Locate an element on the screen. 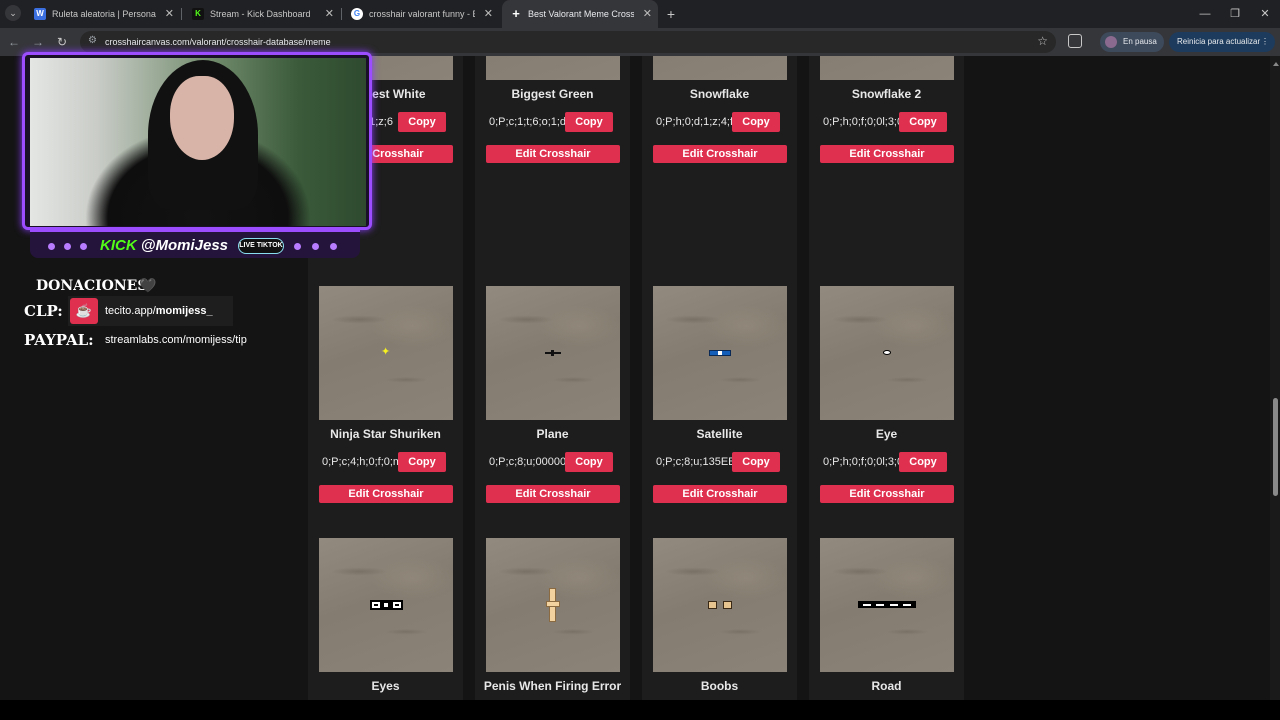 The width and height of the screenshot is (1280, 720). profile-status-label: En pausa is located at coordinates (1140, 41).